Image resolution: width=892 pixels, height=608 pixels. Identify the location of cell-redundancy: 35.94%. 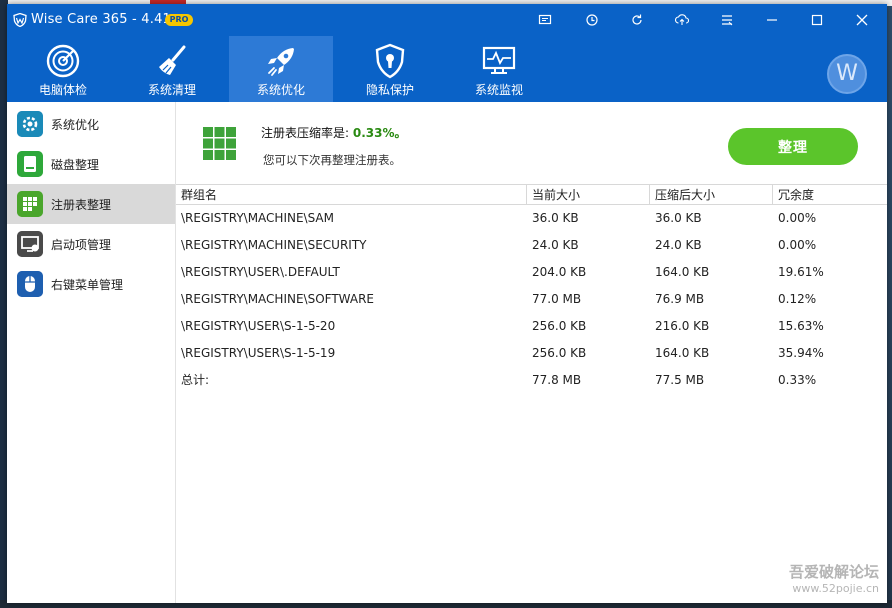
(801, 353).